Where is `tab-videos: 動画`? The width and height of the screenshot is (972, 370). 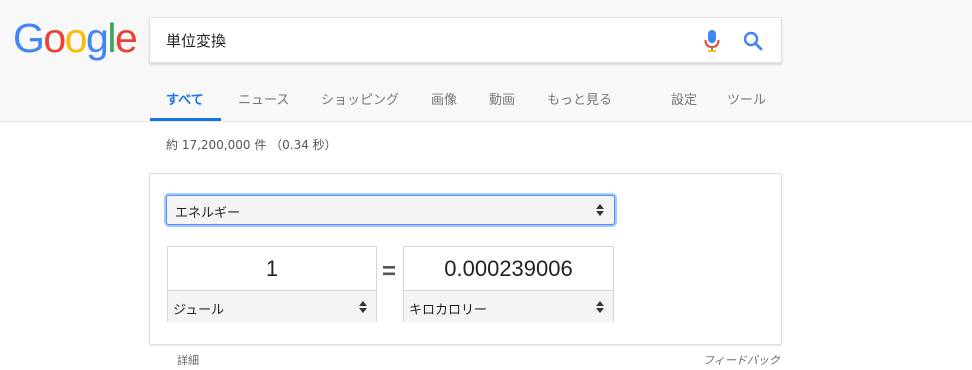
tab-videos: 動画 is located at coordinates (502, 98).